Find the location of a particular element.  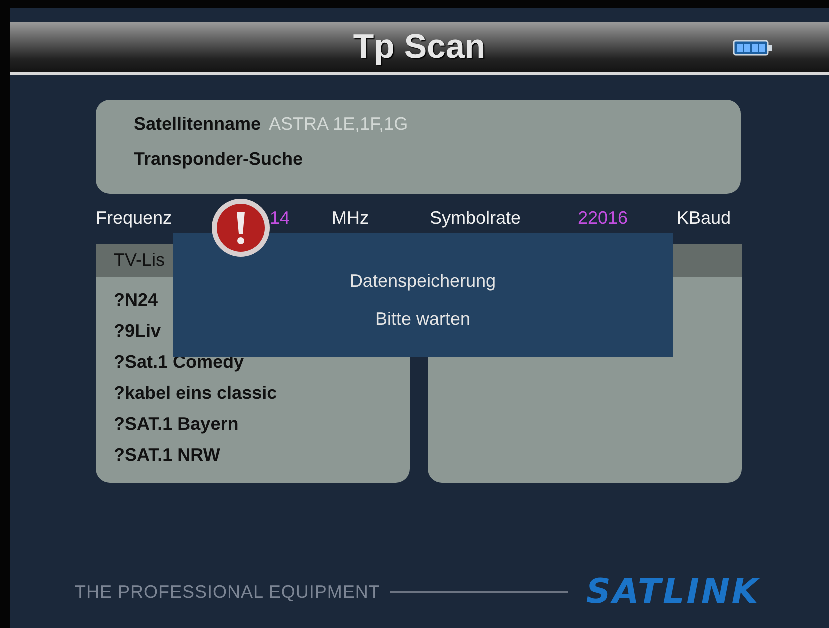

scan-mode: Transponder-Suche is located at coordinates (219, 159).